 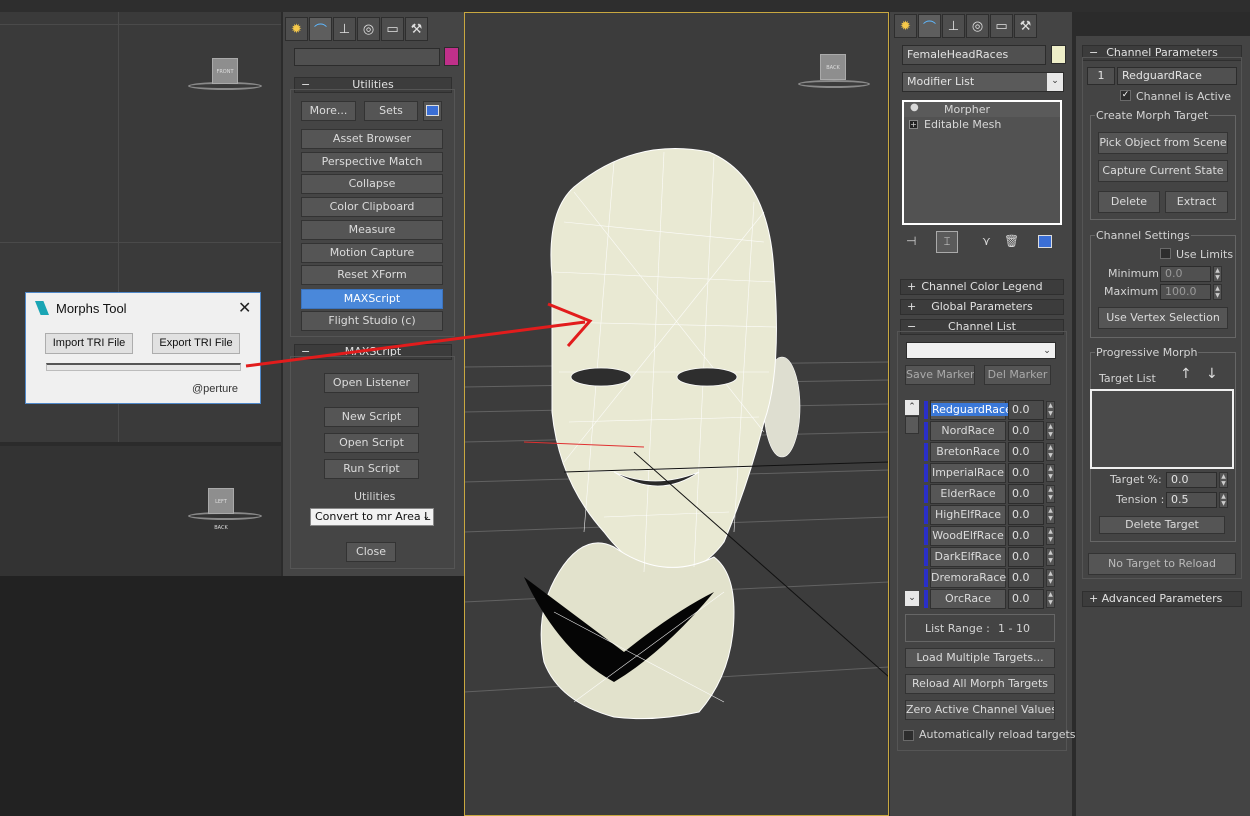 I want to click on target-pct-field: 0.0, so click(x=1191, y=480).